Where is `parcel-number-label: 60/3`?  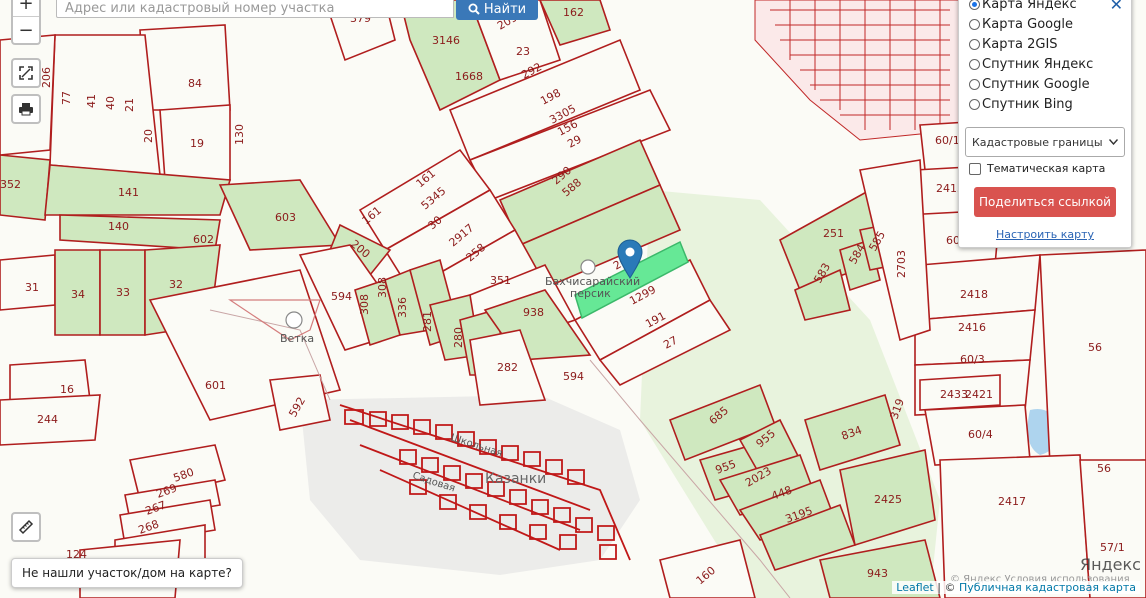
parcel-number-label: 60/3 is located at coordinates (972, 359).